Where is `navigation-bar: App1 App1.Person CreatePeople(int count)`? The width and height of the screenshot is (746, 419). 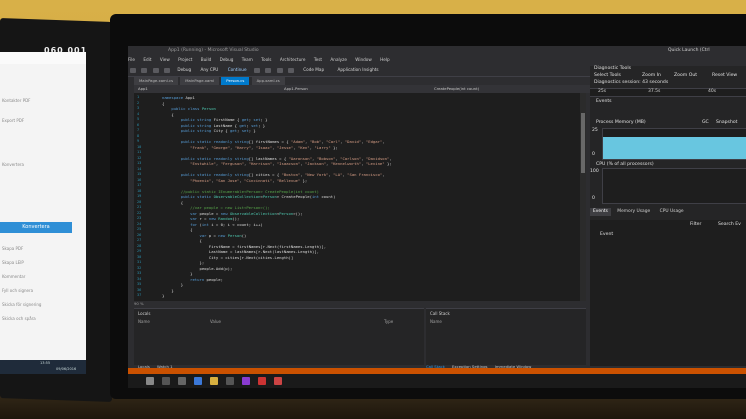
navigation-bar: App1 App1.Person CreatePeople(int count) is located at coordinates (364, 89).